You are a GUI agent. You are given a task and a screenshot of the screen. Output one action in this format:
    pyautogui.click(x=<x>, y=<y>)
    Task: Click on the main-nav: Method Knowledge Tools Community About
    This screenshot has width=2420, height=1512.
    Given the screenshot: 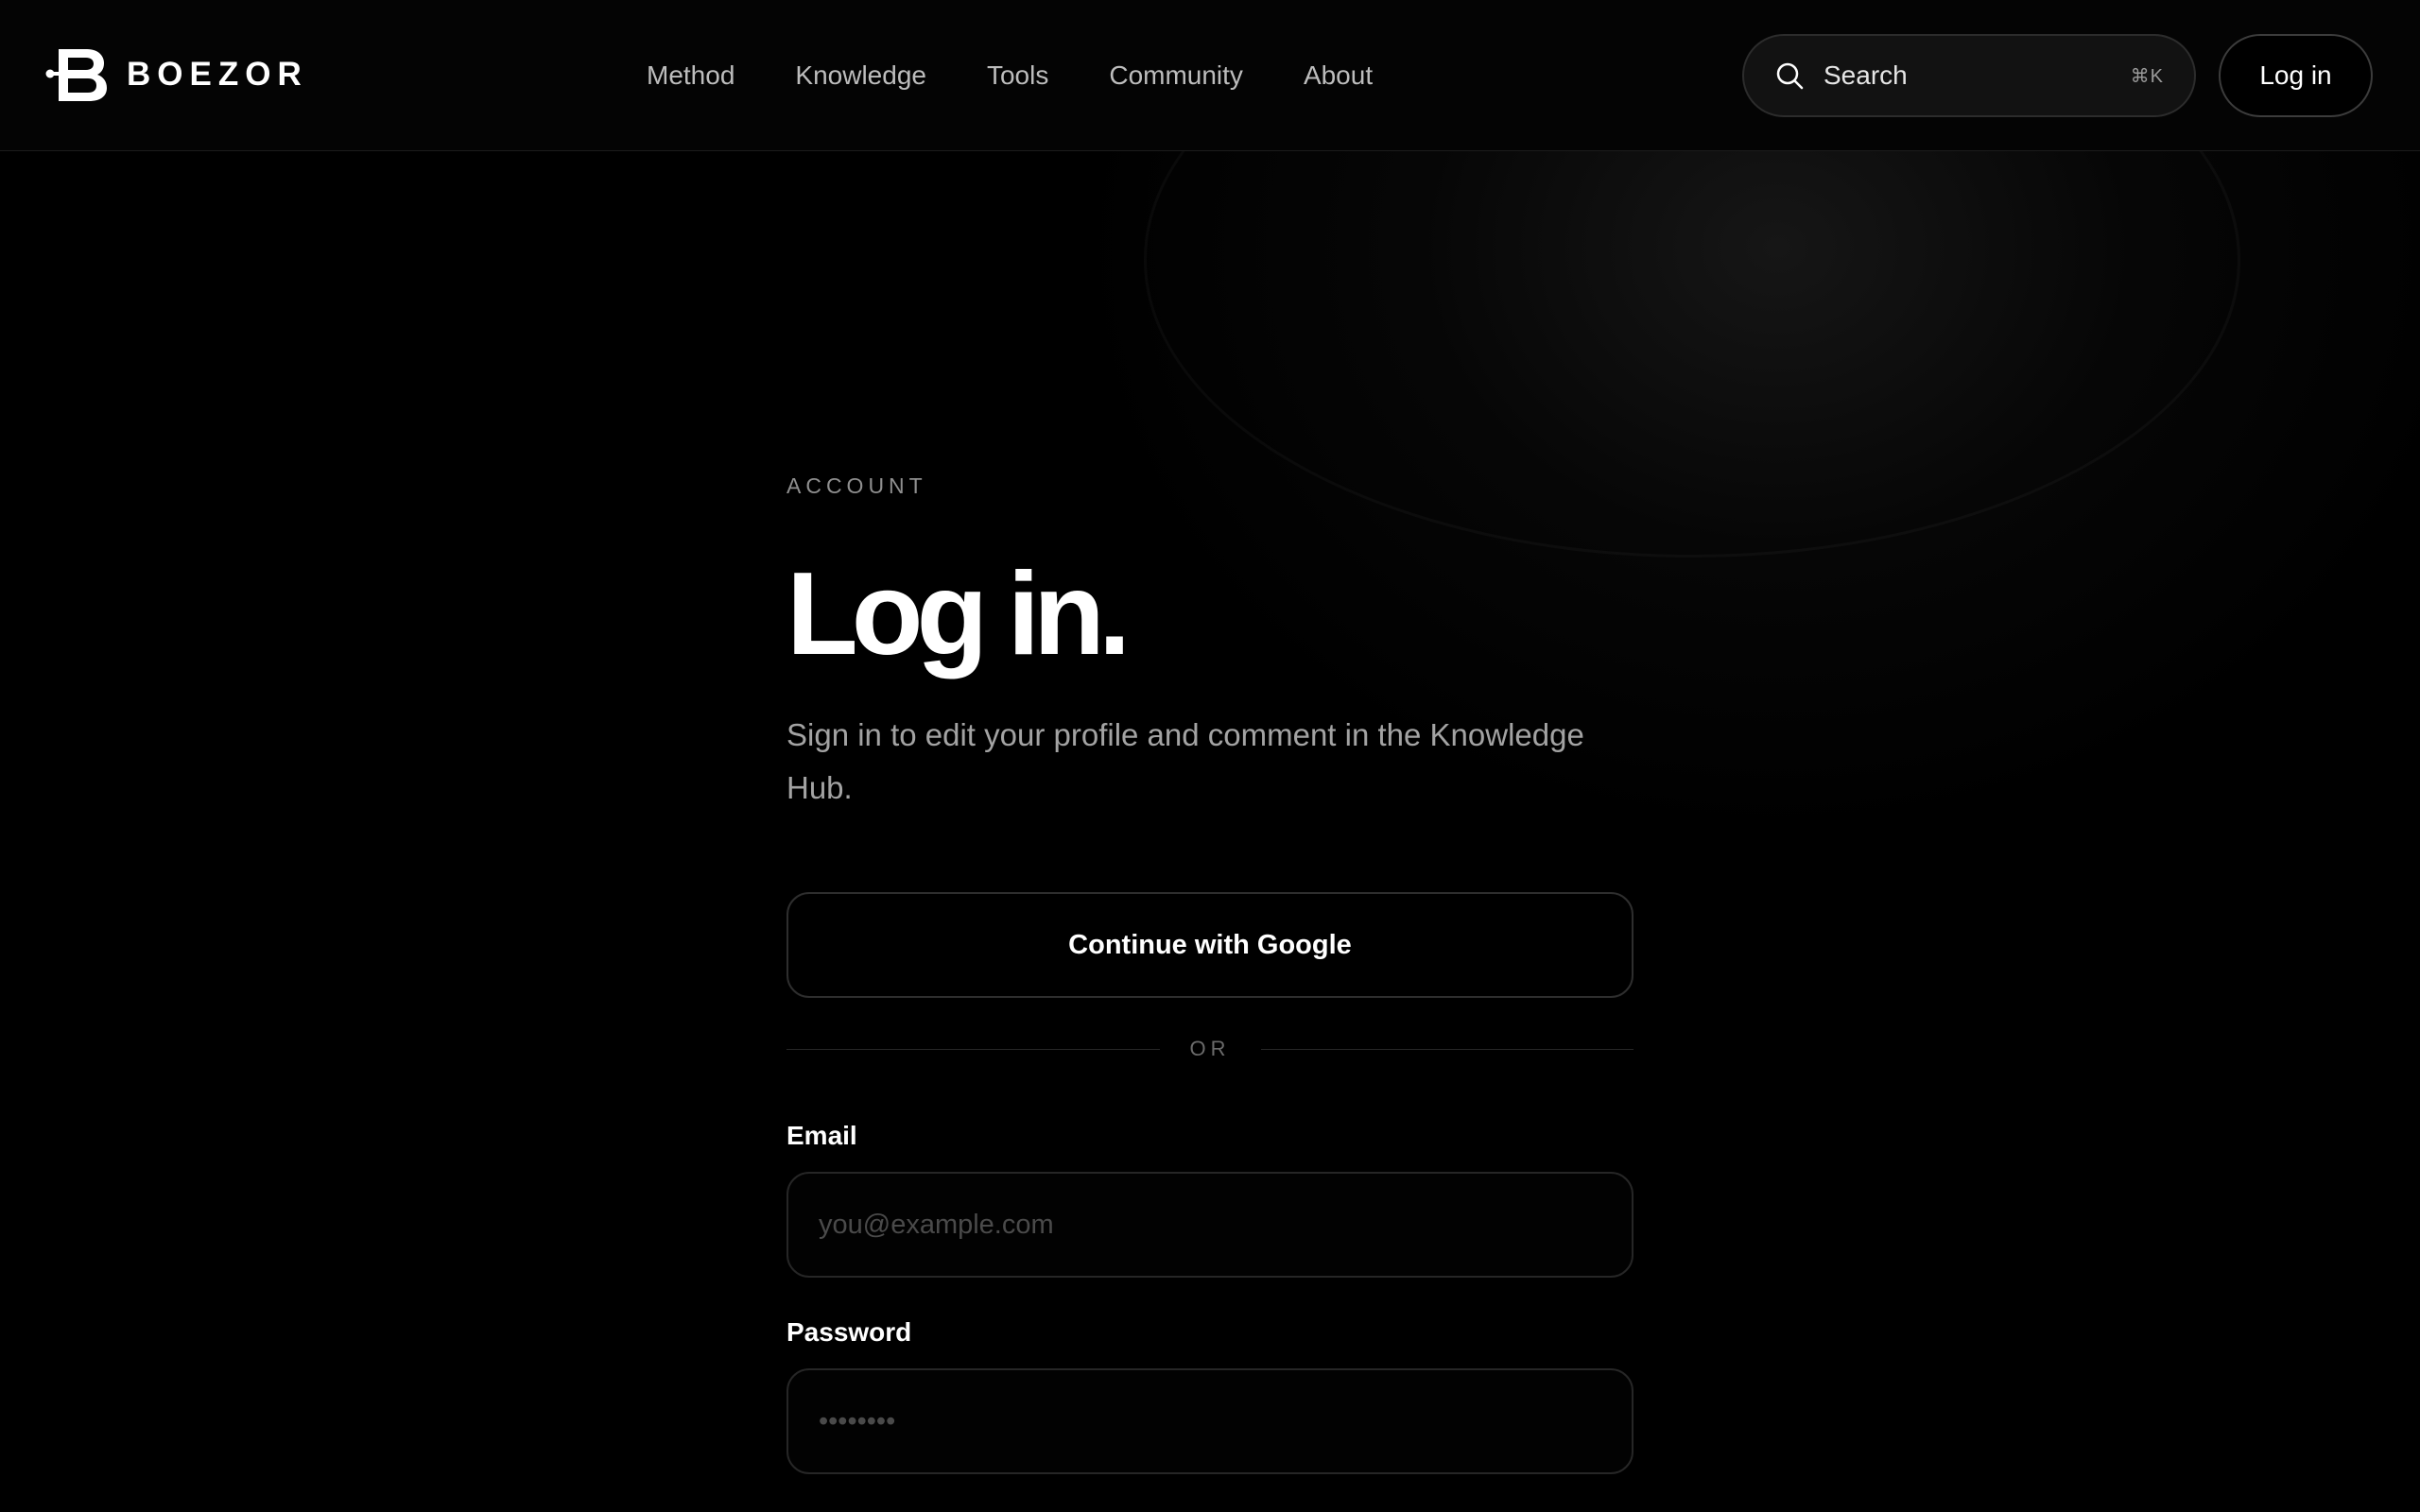 What is the action you would take?
    pyautogui.click(x=1010, y=75)
    